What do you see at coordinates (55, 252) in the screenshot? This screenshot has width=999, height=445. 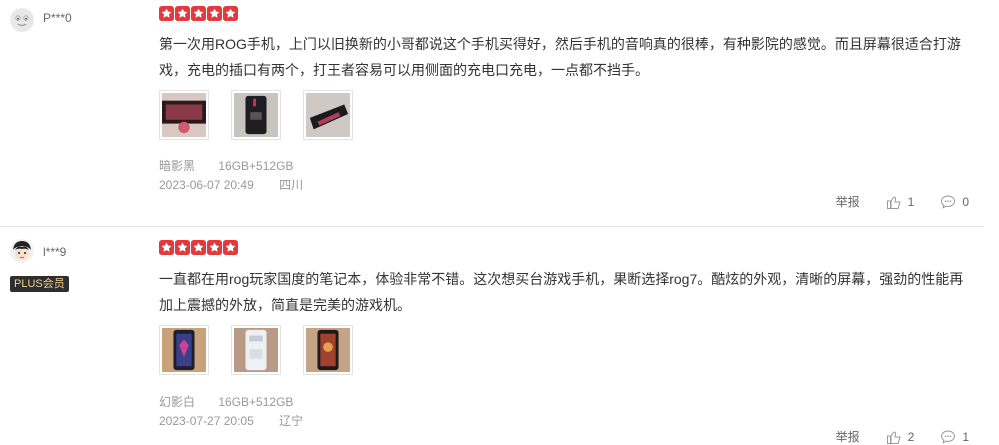 I see `username: l***9` at bounding box center [55, 252].